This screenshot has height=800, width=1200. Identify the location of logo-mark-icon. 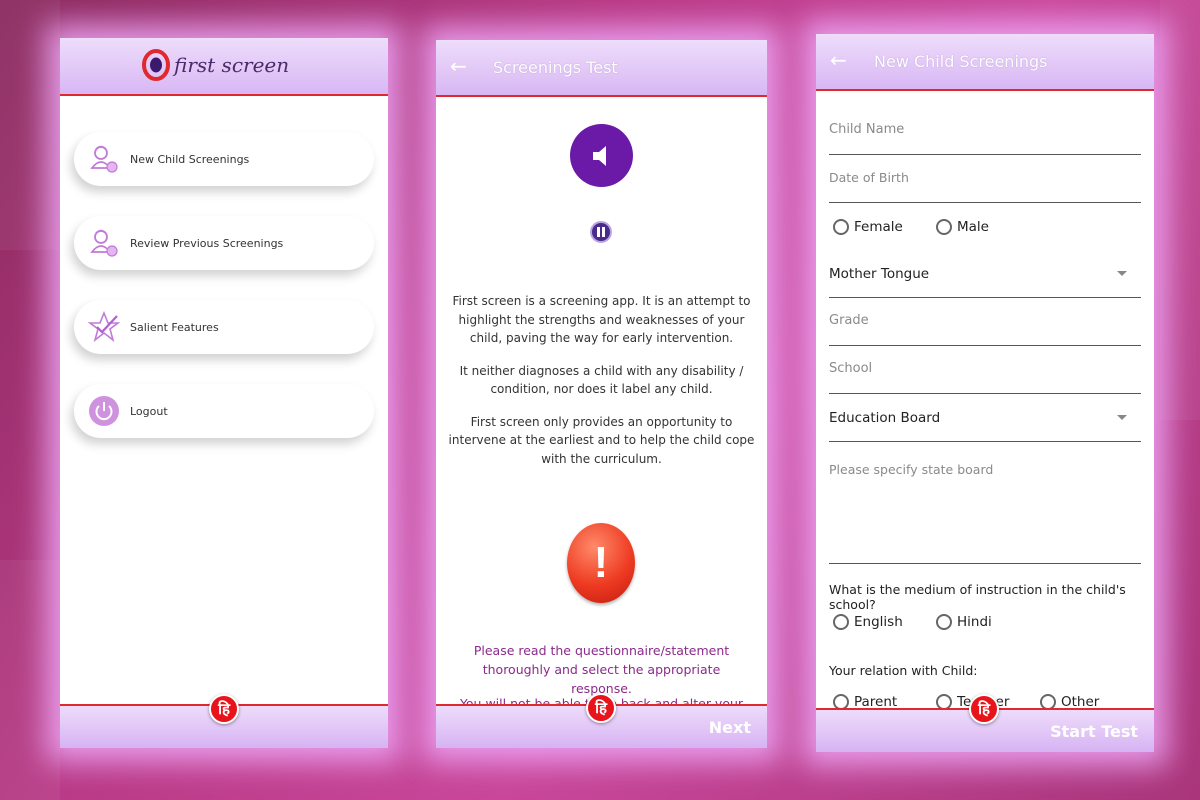
(156, 65).